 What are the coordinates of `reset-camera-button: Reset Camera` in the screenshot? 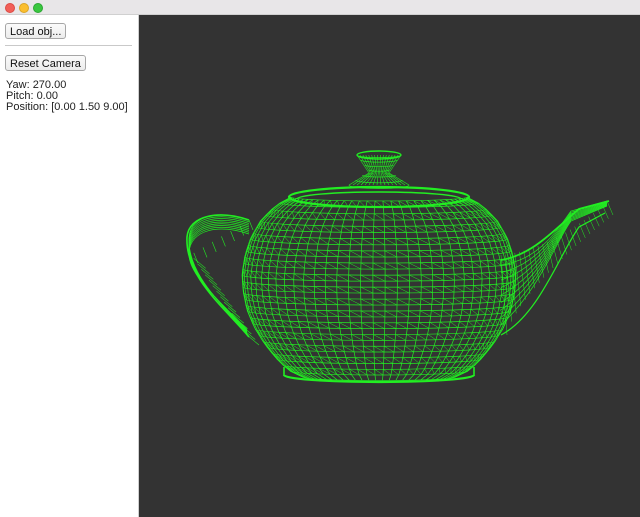 It's located at (45, 63).